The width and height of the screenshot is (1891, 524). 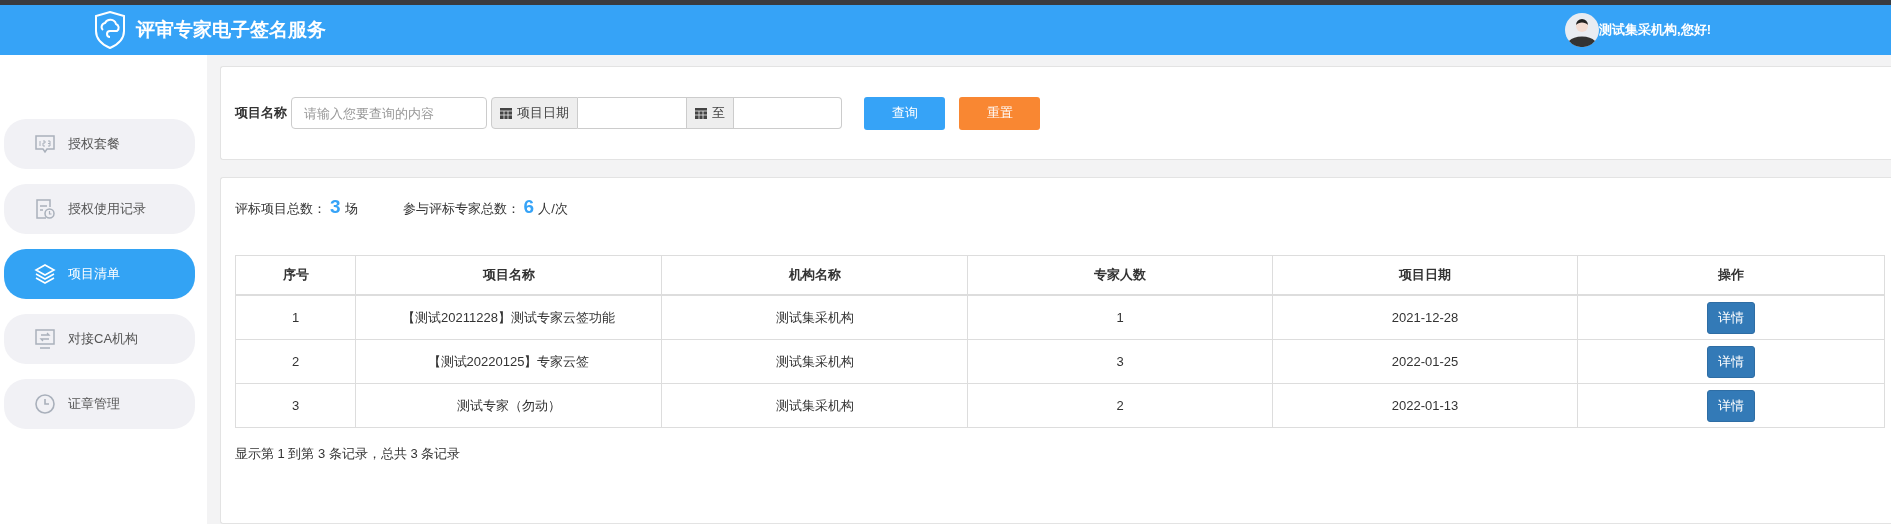 What do you see at coordinates (508, 405) in the screenshot?
I see `table-cell: 测试专家（勿动）` at bounding box center [508, 405].